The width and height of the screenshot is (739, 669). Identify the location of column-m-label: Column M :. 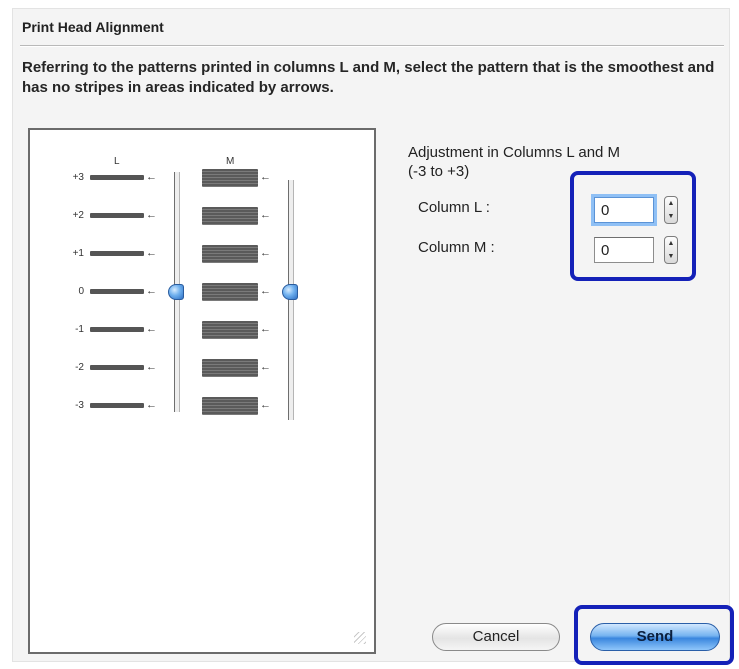
(456, 247).